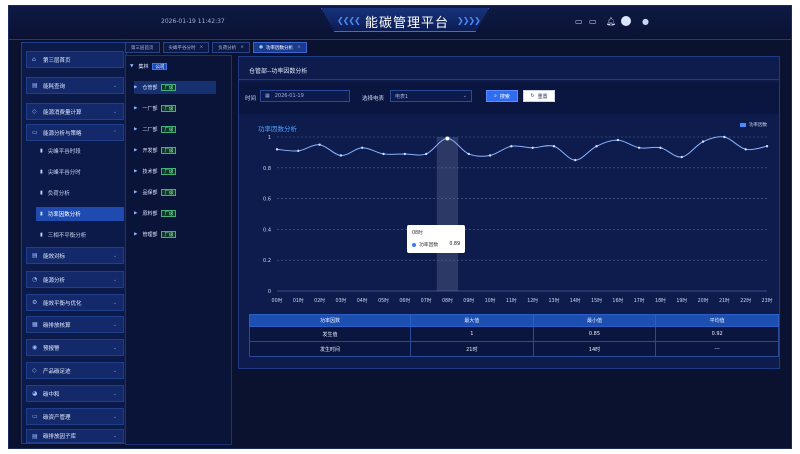 The image size is (800, 454). What do you see at coordinates (132, 66) in the screenshot?
I see `caret-down-icon: ▼` at bounding box center [132, 66].